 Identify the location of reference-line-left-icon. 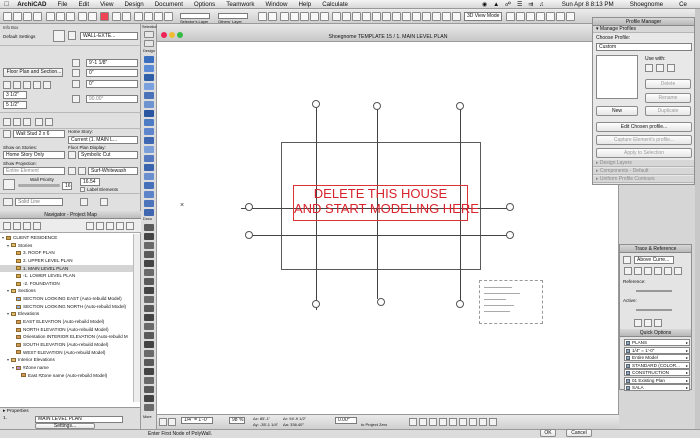
(7, 122).